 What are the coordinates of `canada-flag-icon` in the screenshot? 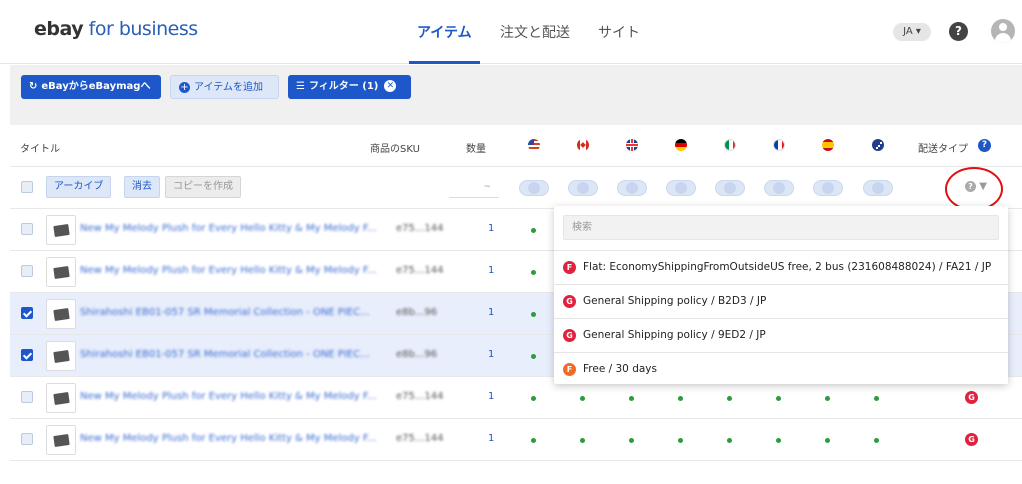 It's located at (583, 145).